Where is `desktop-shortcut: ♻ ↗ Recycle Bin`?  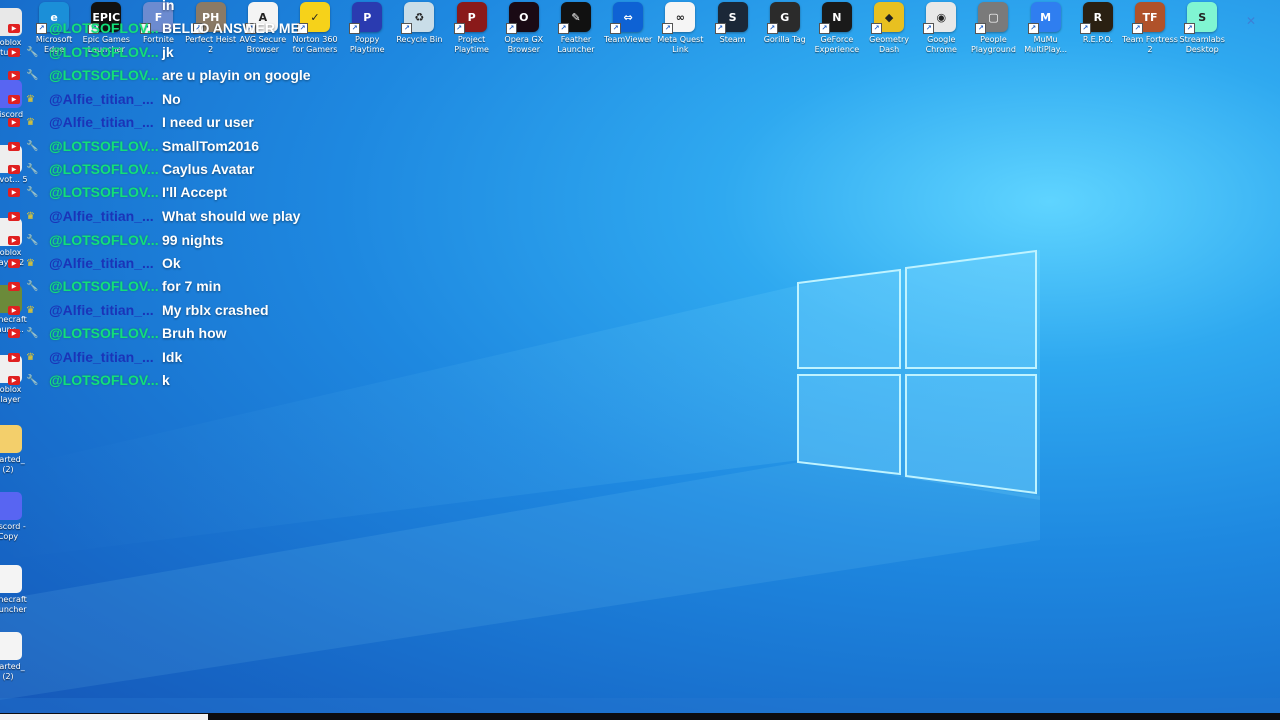 desktop-shortcut: ♻ ↗ Recycle Bin is located at coordinates (419, 28).